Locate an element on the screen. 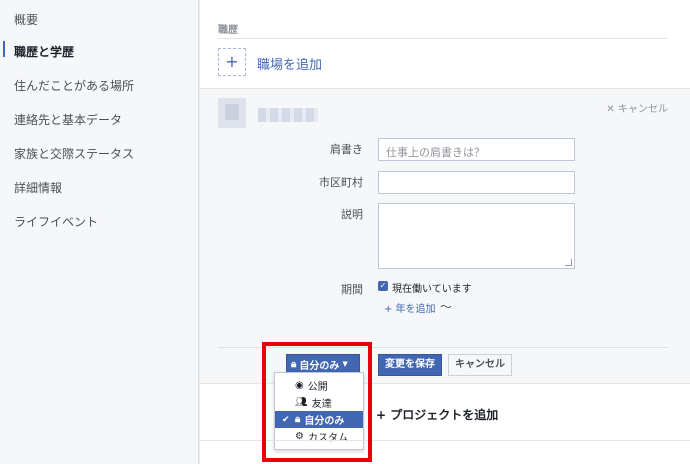 This screenshot has width=690, height=464. city-label: 市区町村 is located at coordinates (341, 182).